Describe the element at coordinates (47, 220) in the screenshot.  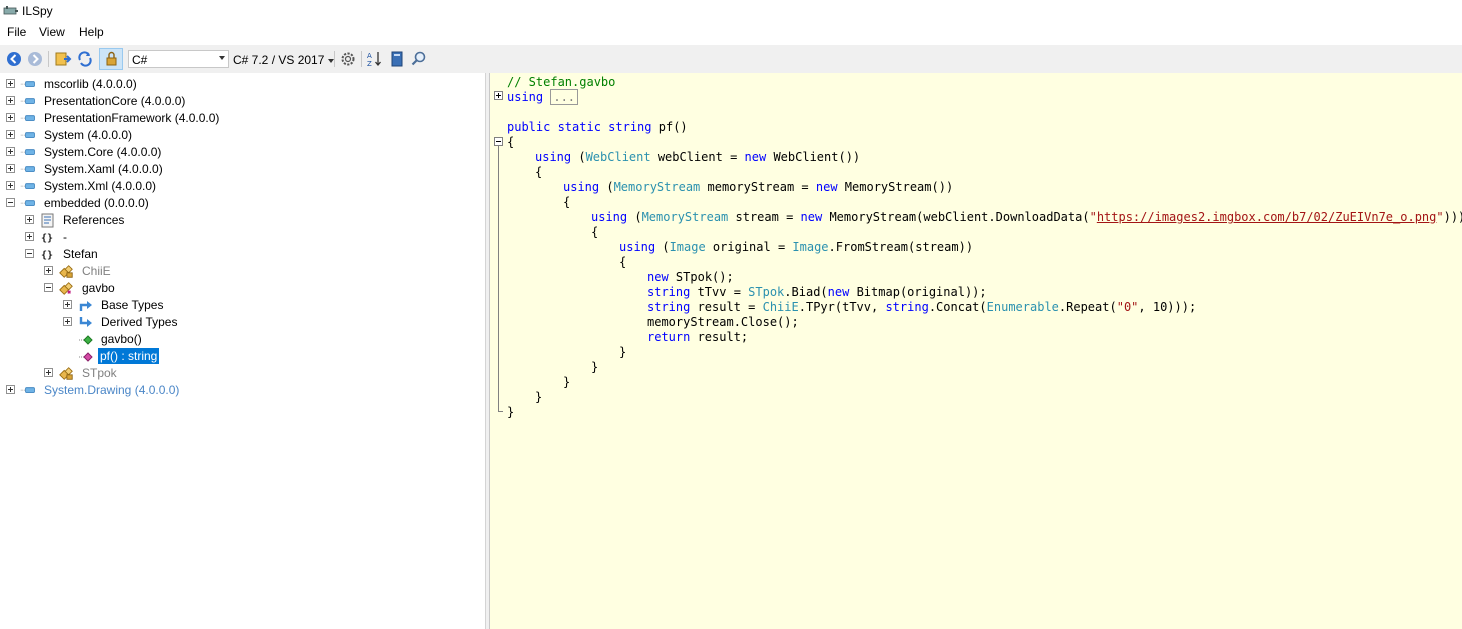
I see `references-icon` at that location.